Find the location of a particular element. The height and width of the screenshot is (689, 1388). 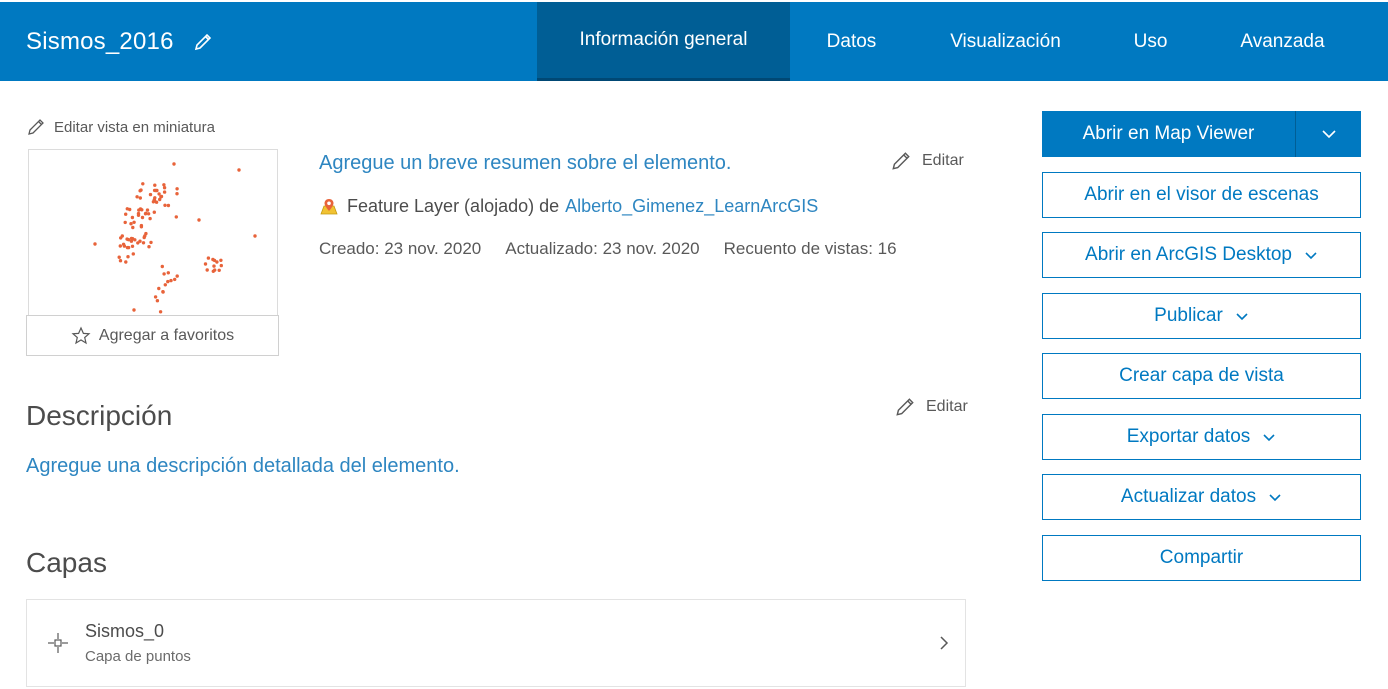

chevron-right-icon is located at coordinates (944, 645).